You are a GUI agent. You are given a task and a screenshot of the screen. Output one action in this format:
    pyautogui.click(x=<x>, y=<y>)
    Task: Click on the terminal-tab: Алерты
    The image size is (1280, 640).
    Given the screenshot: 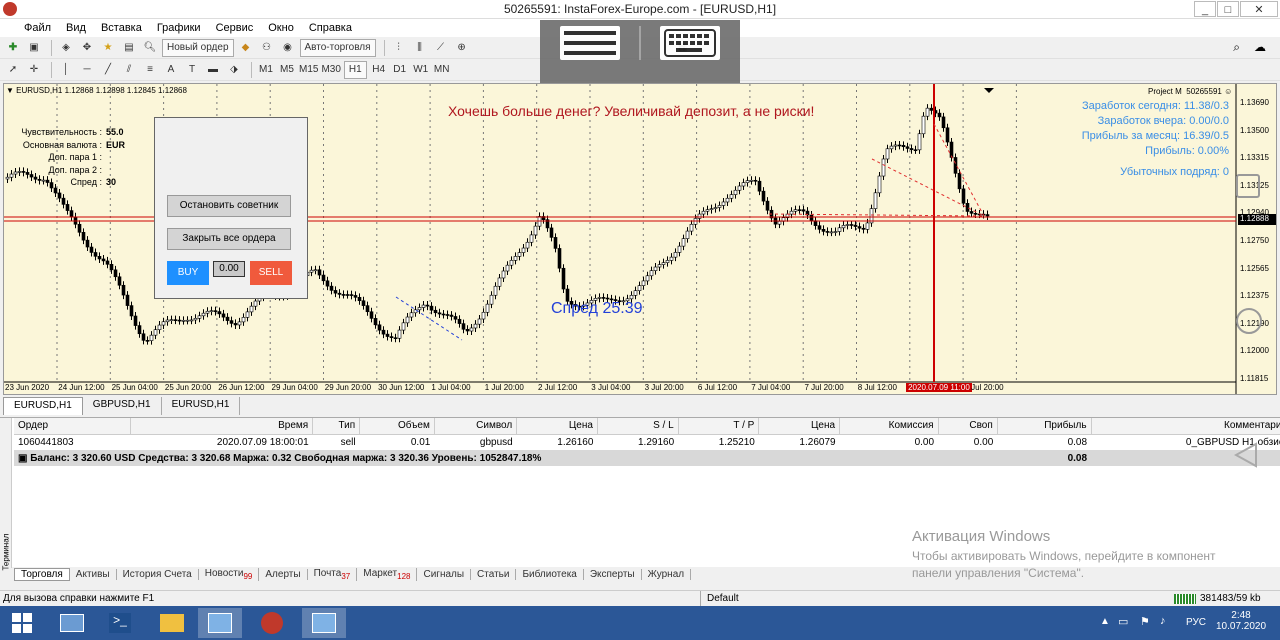 What is the action you would take?
    pyautogui.click(x=283, y=574)
    